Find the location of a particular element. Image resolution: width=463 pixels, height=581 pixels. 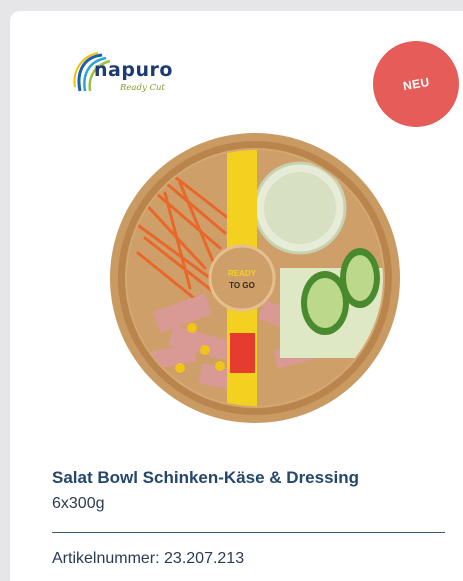

product-title: Salat Bowl Schinken-Käse & Dressing is located at coordinates (205, 478).